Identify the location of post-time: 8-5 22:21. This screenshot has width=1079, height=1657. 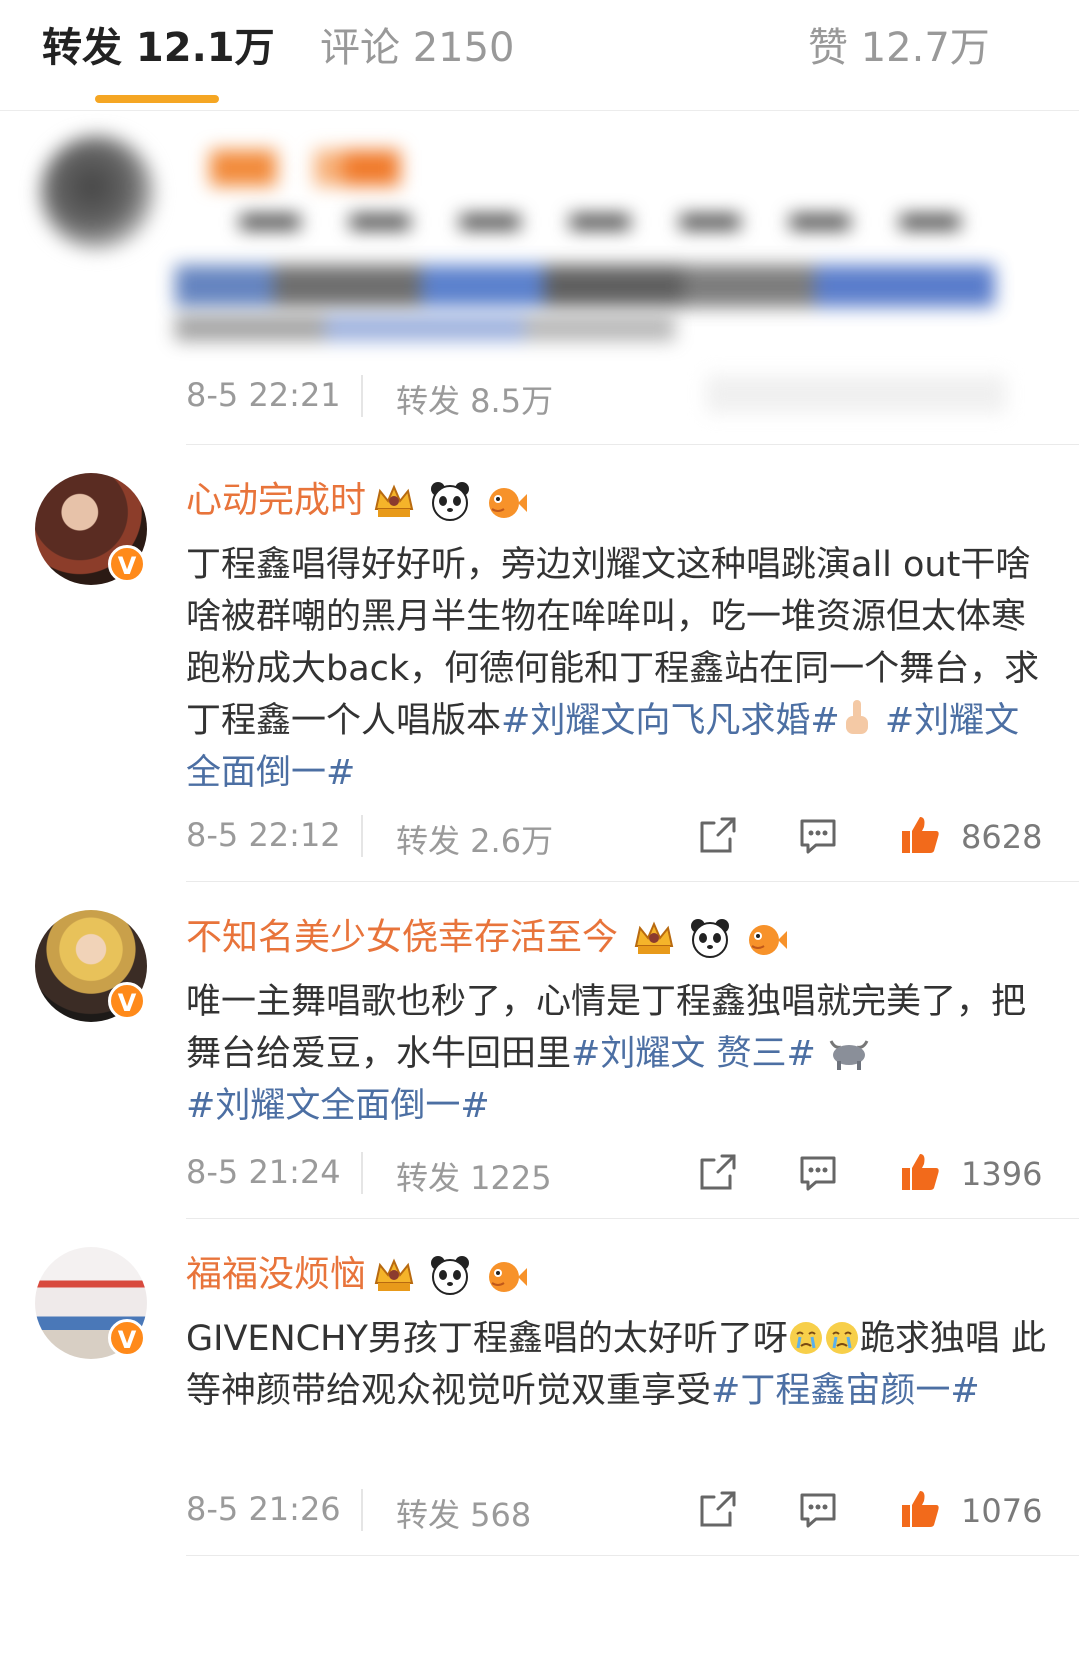
(263, 395).